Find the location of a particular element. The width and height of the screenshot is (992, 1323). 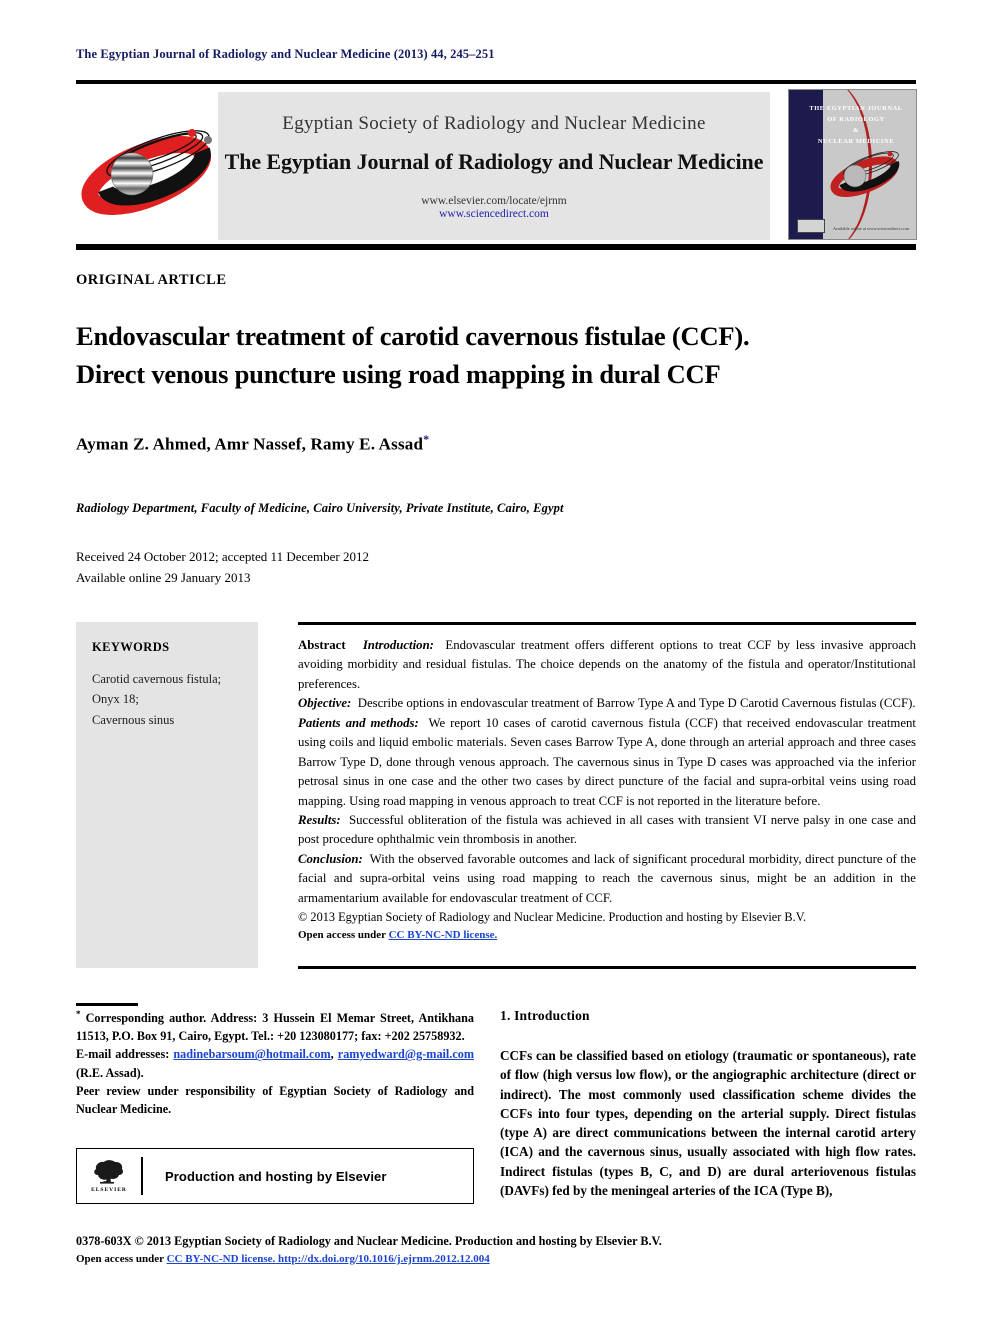

keyword-item: Carotid cavernous fistula; is located at coordinates (157, 679).